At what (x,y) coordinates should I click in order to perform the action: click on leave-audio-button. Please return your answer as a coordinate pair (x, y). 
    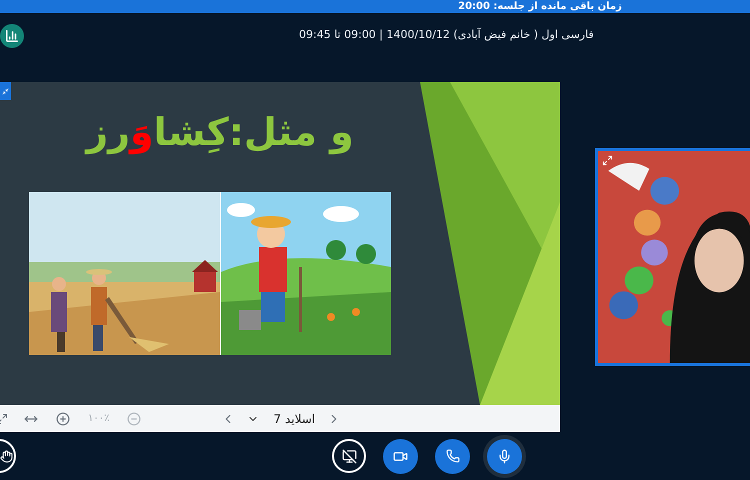
    Looking at the image, I should click on (452, 456).